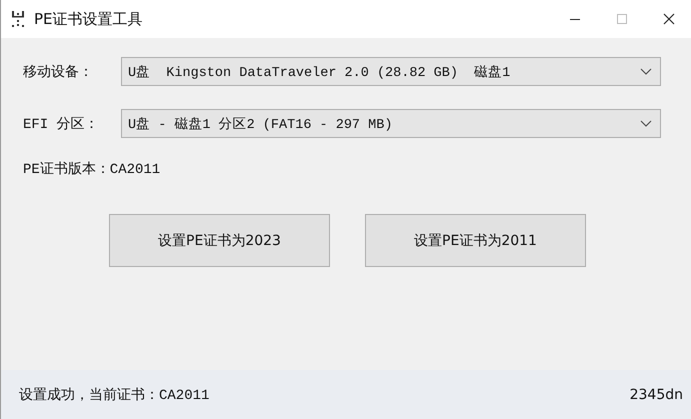  What do you see at coordinates (391, 71) in the screenshot?
I see `dropdown: U盘 Kingston DataTraveler 2.0 (28.82 GB) 磁盘1` at bounding box center [391, 71].